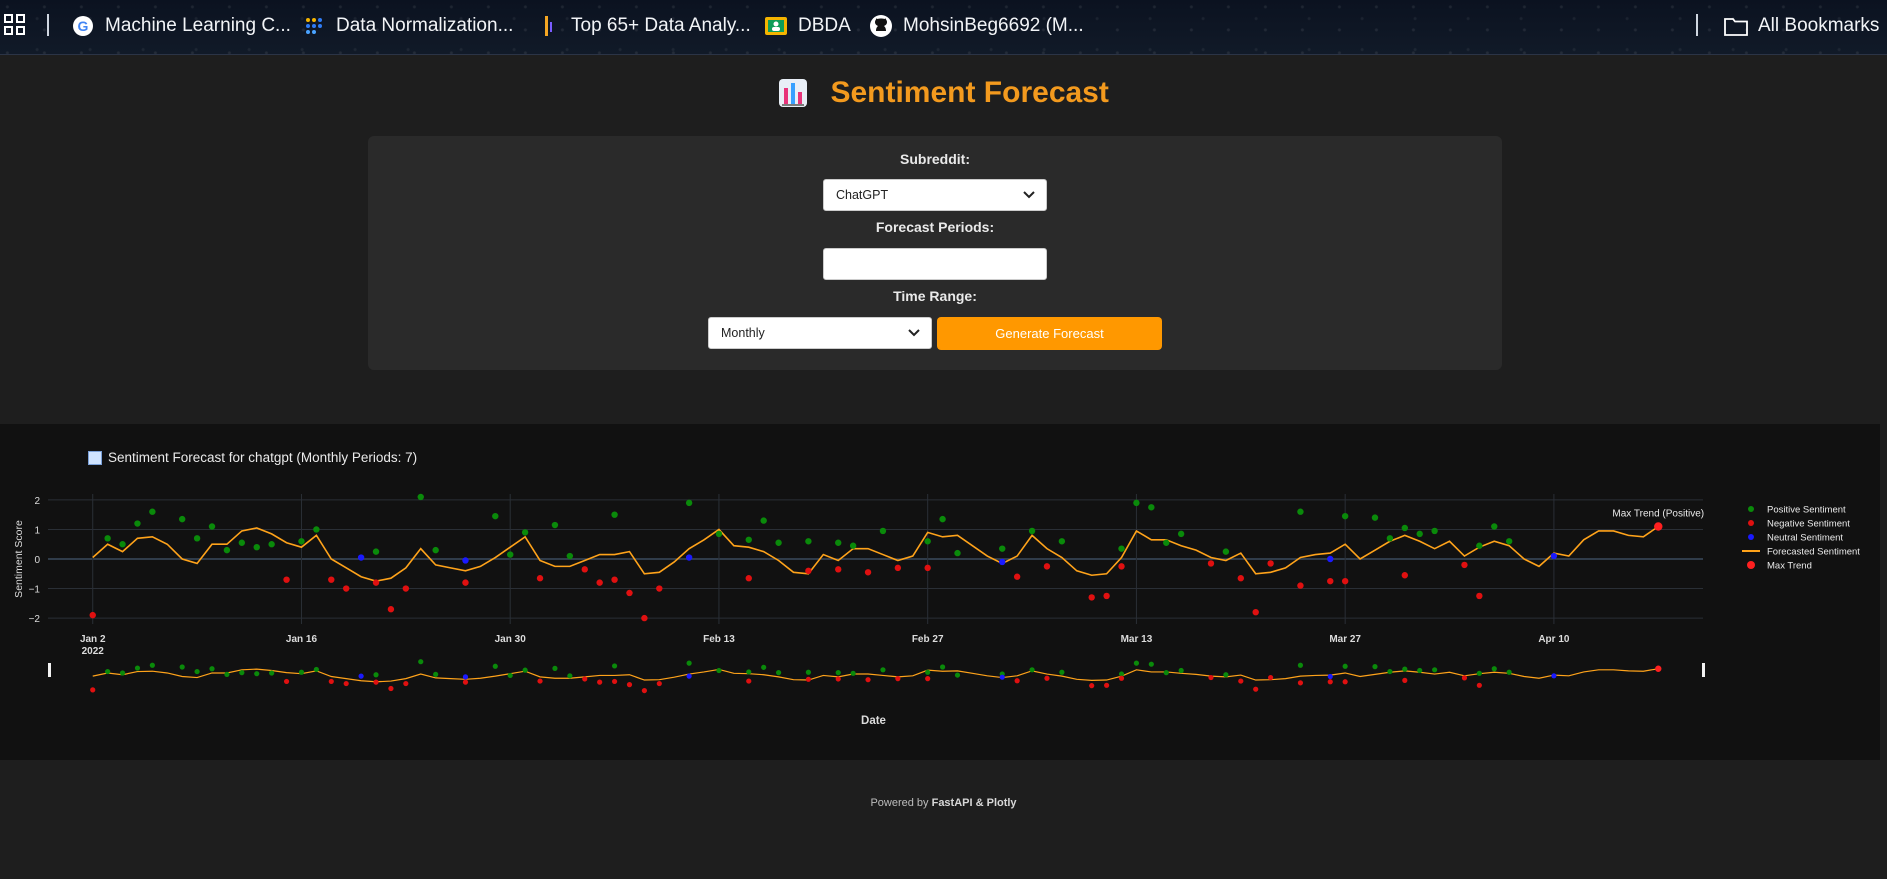 The width and height of the screenshot is (1887, 879). Describe the element at coordinates (1806, 510) in the screenshot. I see `legend-item: Positive Sentiment` at that location.